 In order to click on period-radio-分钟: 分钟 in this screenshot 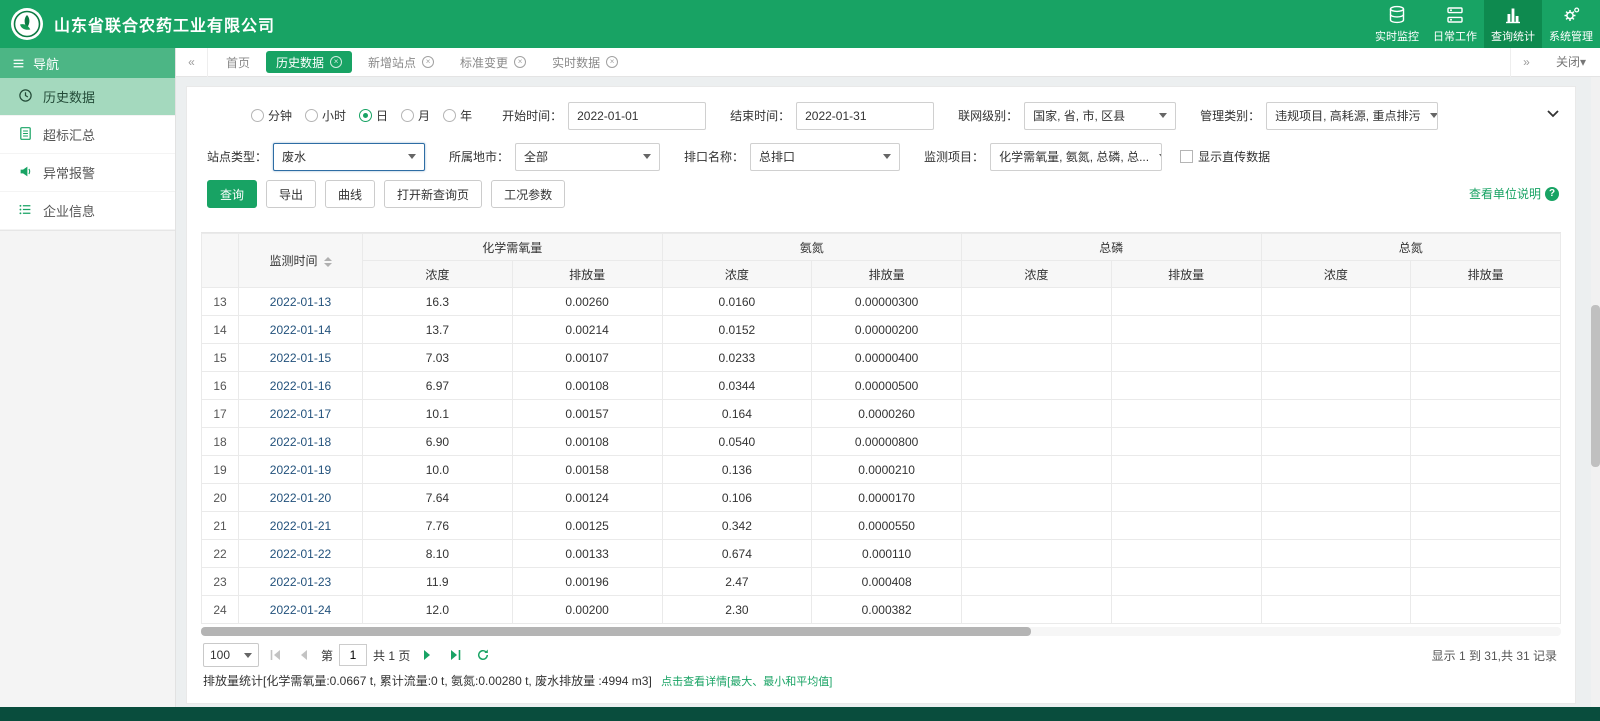, I will do `click(271, 115)`.